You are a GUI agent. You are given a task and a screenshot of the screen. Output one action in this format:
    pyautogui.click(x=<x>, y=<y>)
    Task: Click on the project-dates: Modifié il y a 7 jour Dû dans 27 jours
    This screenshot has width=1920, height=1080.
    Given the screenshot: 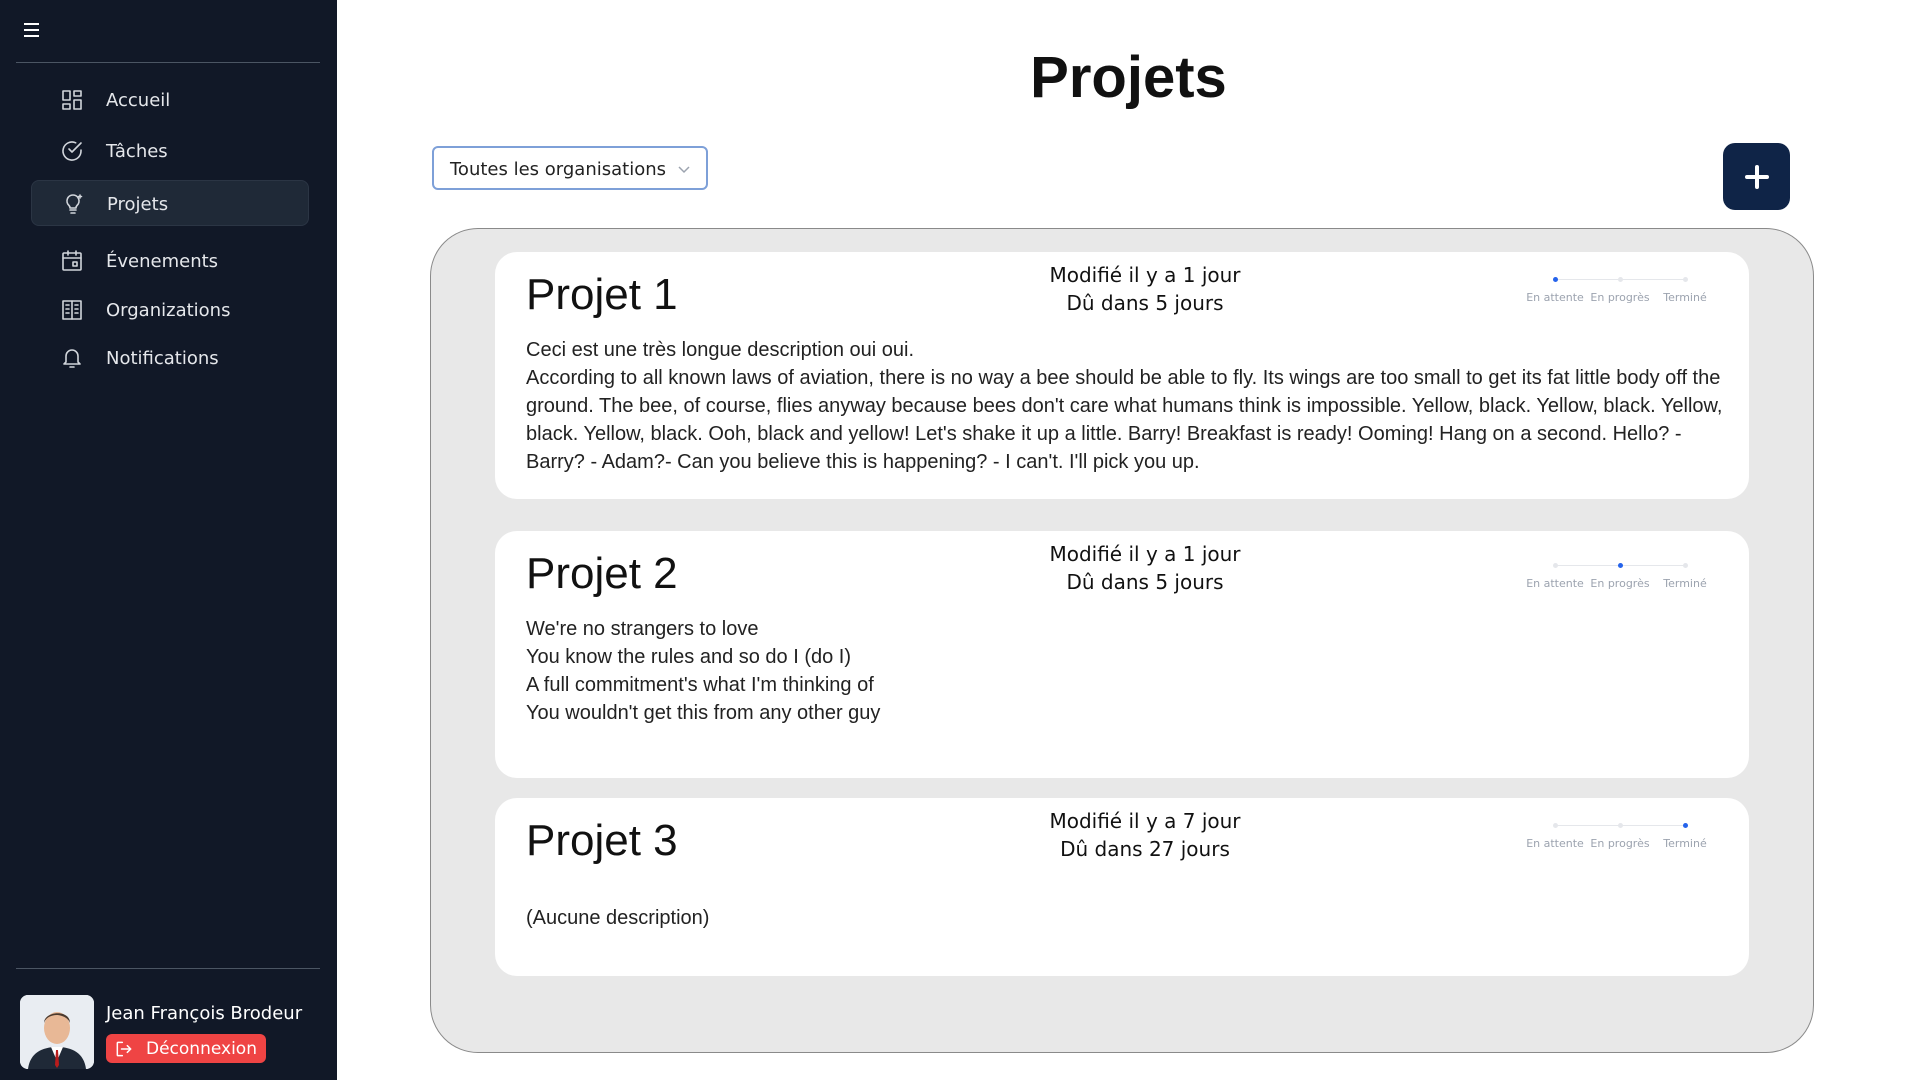 What is the action you would take?
    pyautogui.click(x=1145, y=835)
    